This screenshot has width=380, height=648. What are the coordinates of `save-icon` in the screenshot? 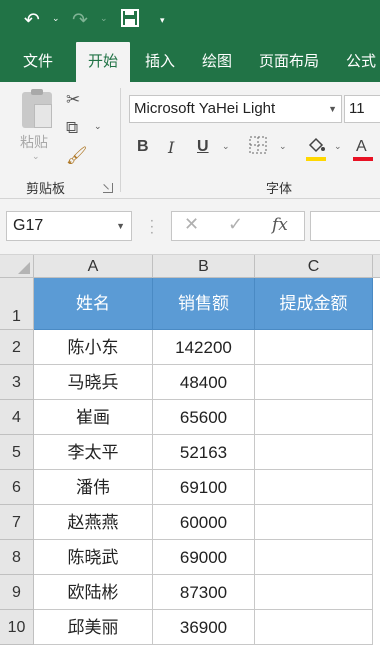 It's located at (130, 21).